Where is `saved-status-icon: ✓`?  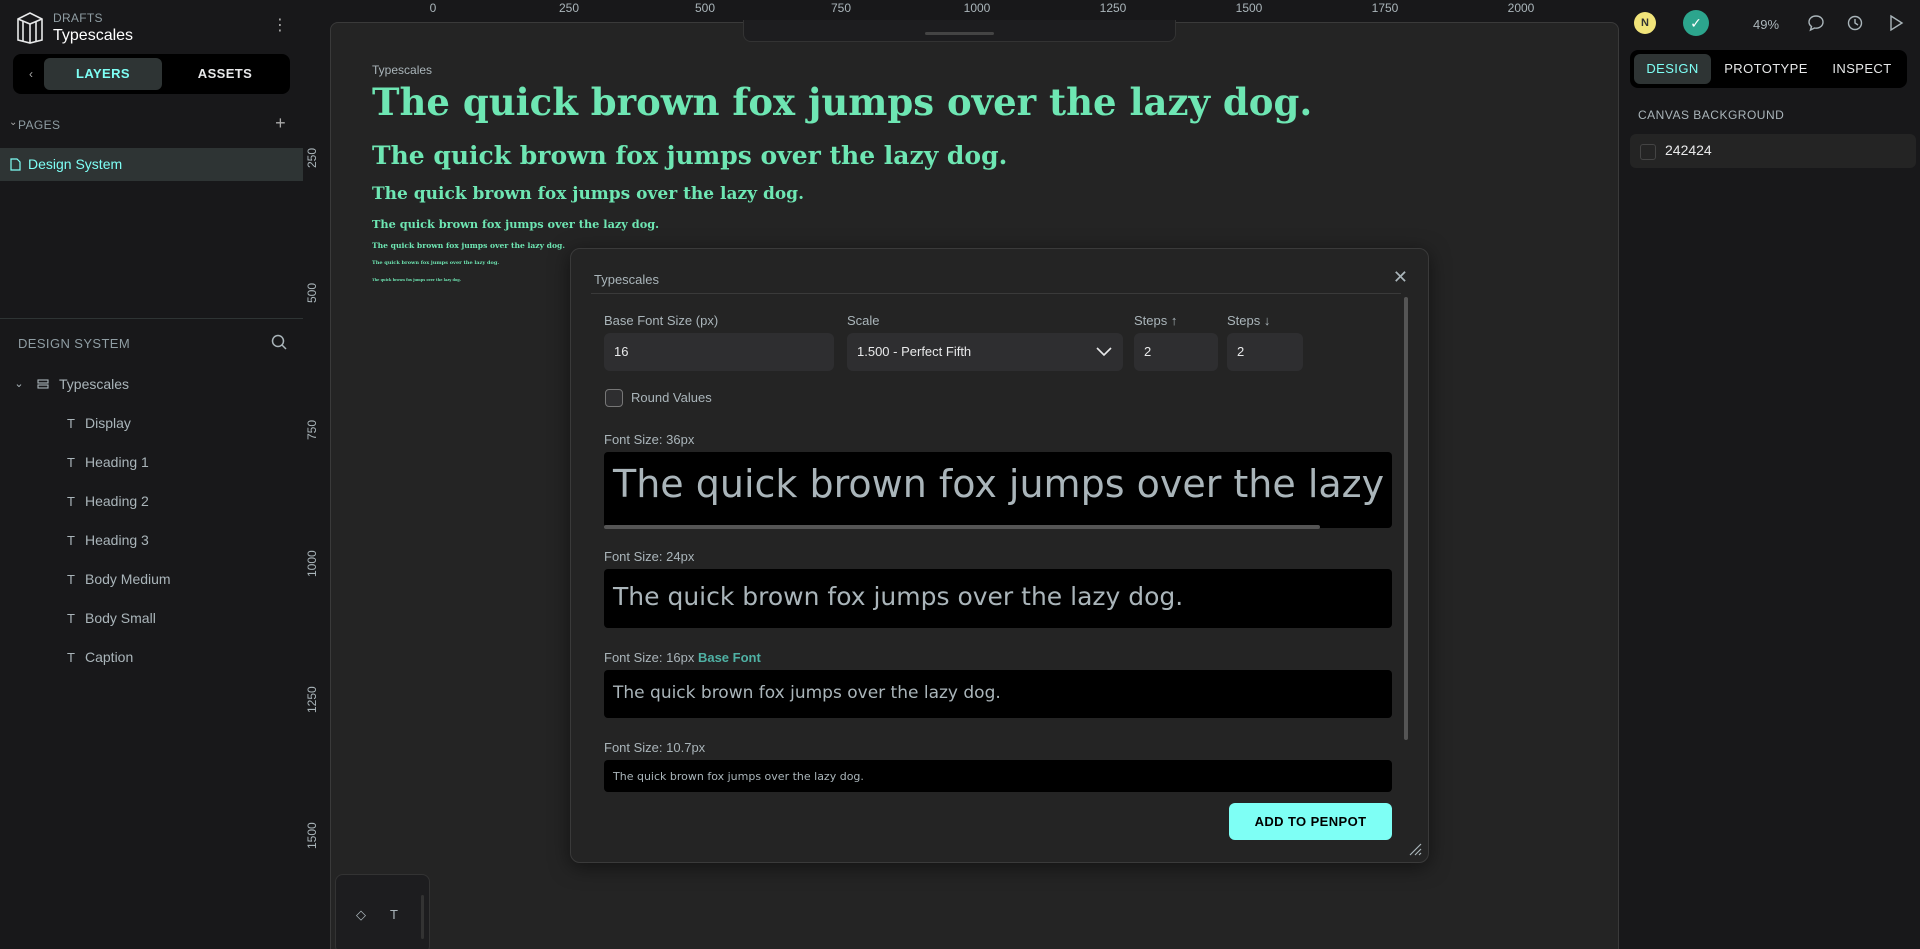
saved-status-icon: ✓ is located at coordinates (1696, 23).